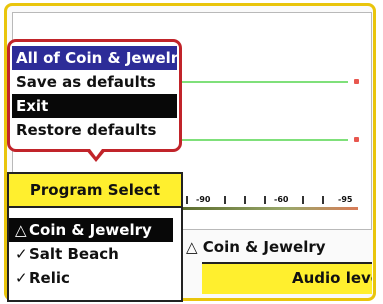  What do you see at coordinates (94, 82) in the screenshot?
I see `menu-item-save-as-defaults: Save as defaults` at bounding box center [94, 82].